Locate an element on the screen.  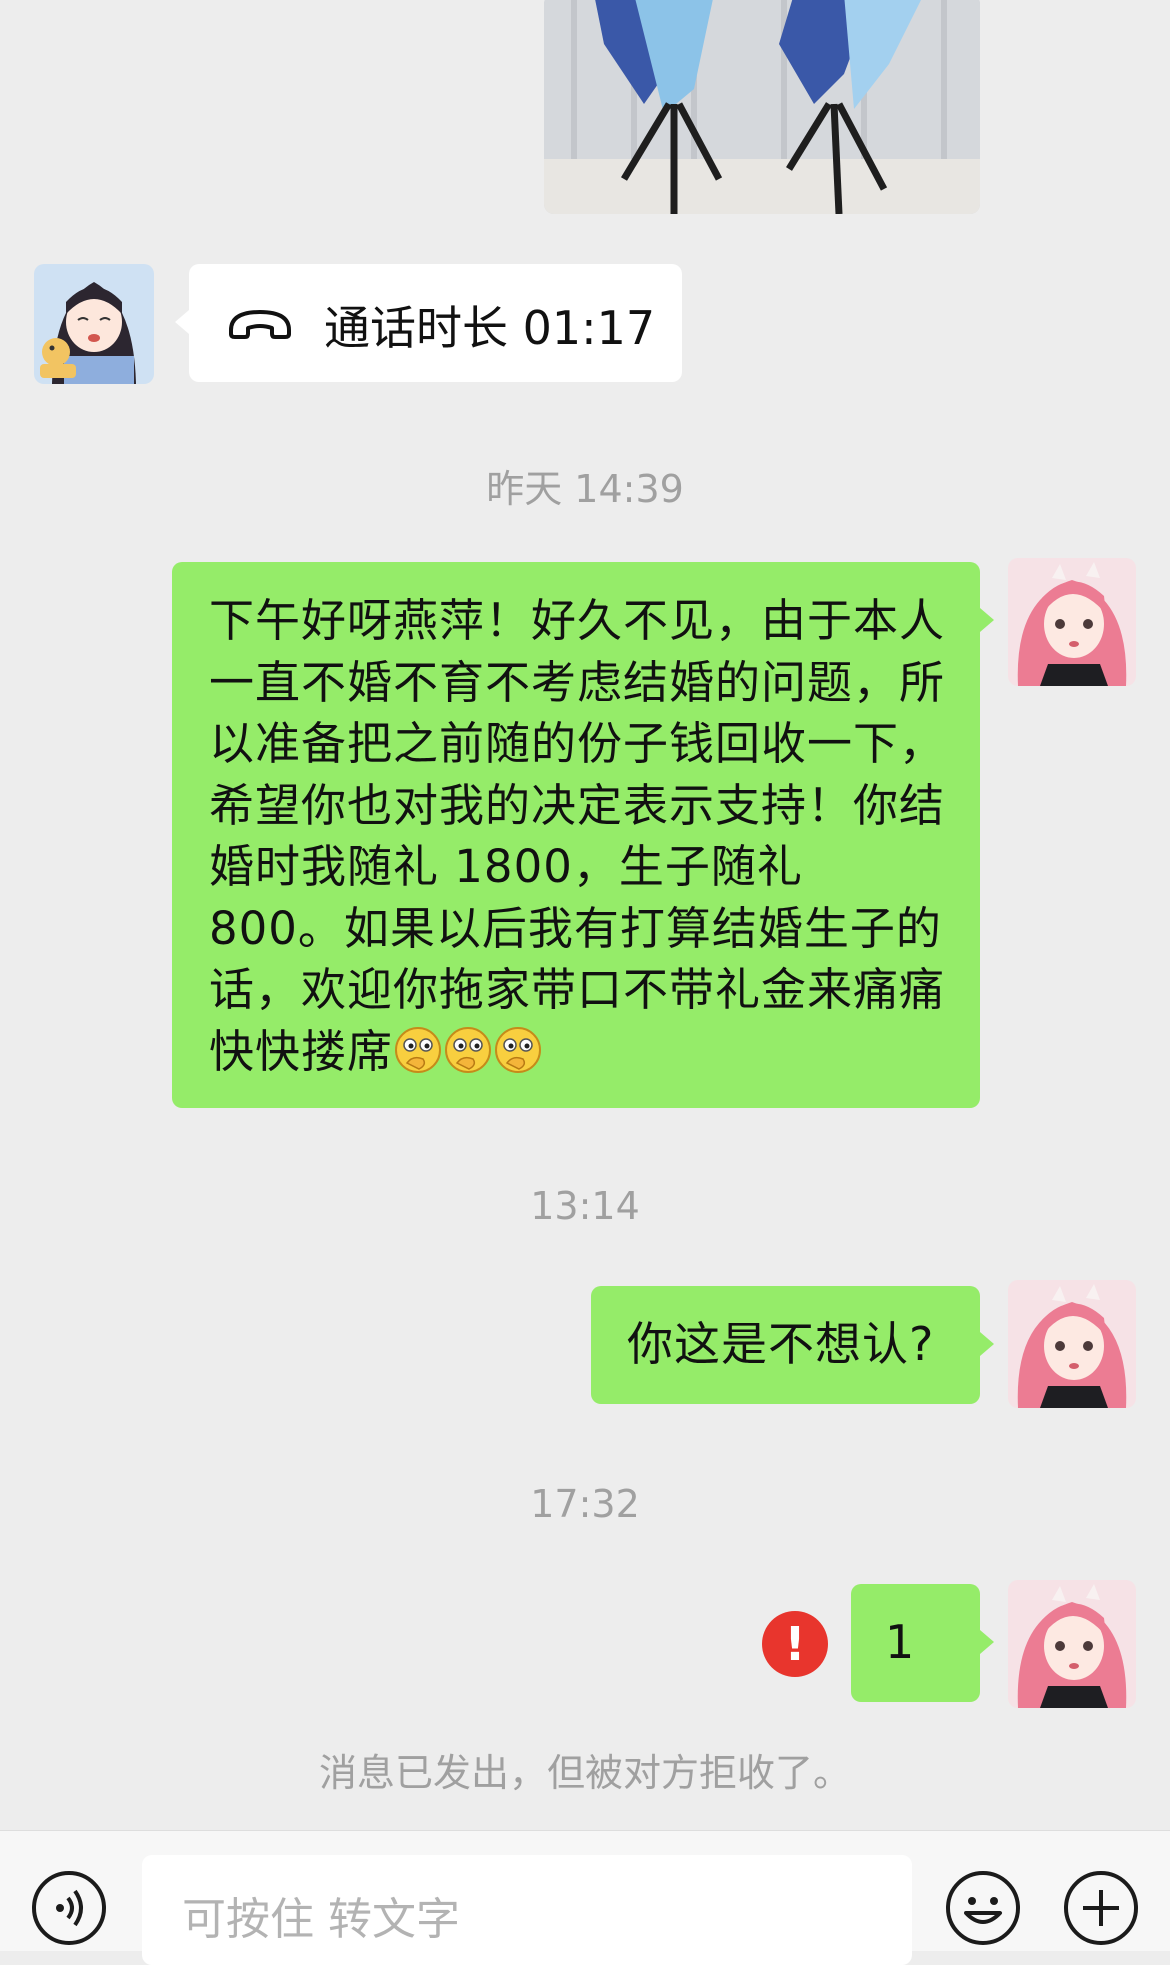
contact-avatar is located at coordinates (94, 324).